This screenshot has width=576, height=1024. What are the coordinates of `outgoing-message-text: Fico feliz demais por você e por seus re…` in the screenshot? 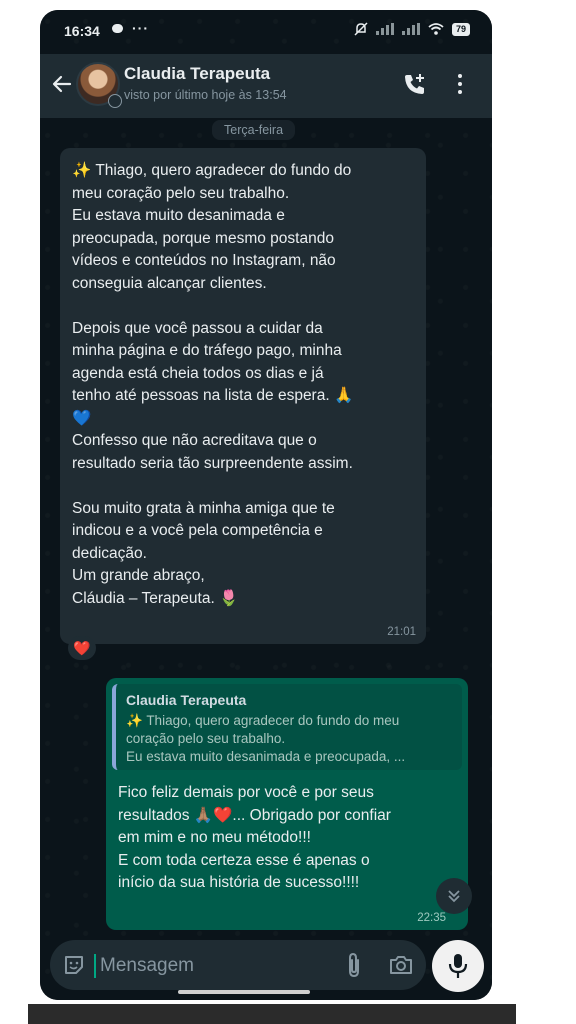 It's located at (254, 837).